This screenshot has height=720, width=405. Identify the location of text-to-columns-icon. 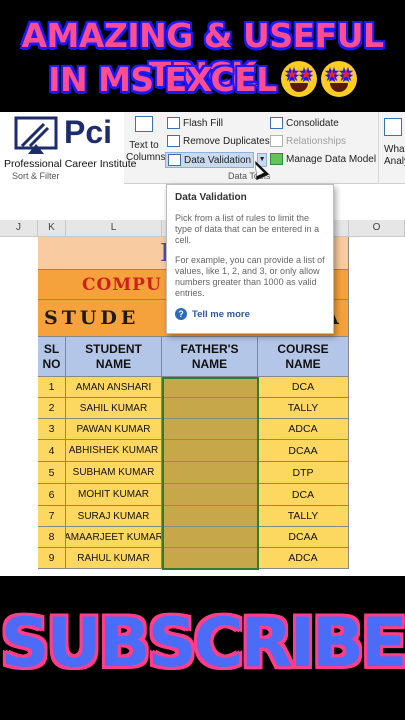
(144, 124).